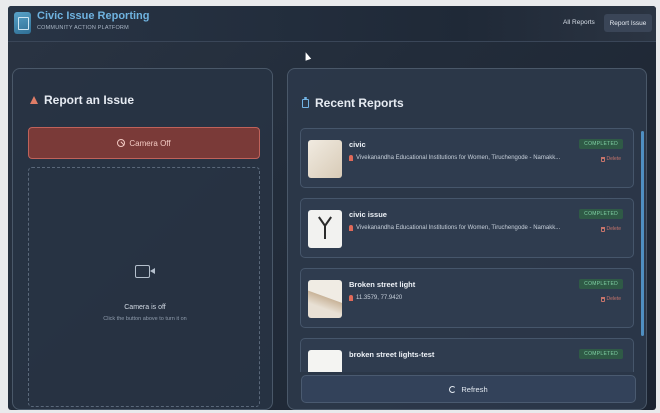  Describe the element at coordinates (453, 389) in the screenshot. I see `refresh-icon` at that location.